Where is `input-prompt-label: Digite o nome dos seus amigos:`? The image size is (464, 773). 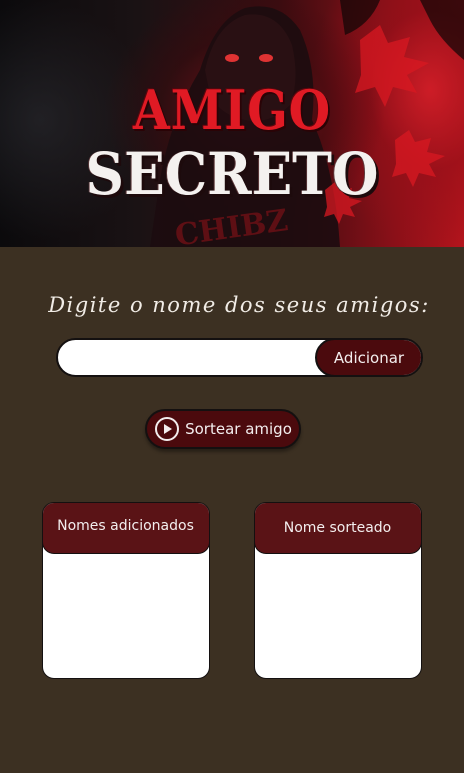 input-prompt-label: Digite o nome dos seus amigos: is located at coordinates (239, 305).